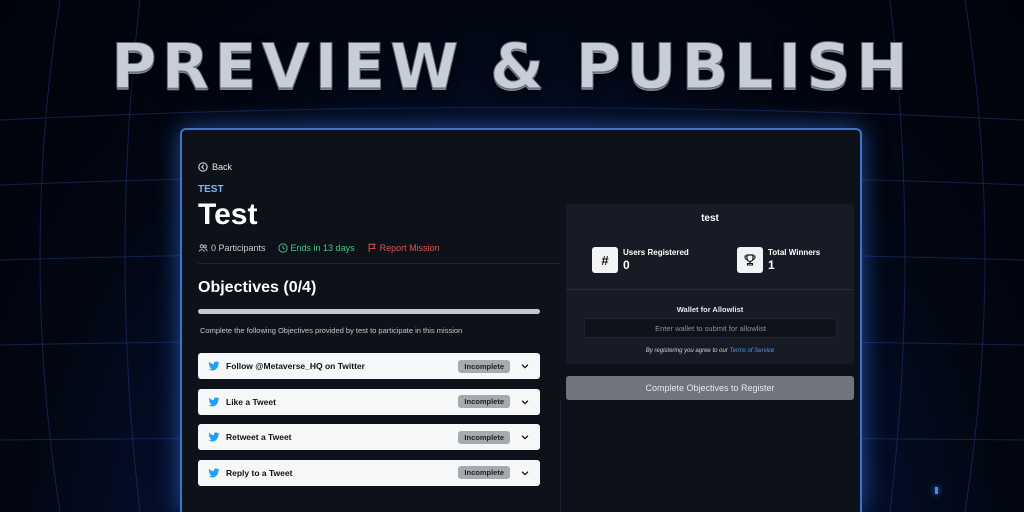 Image resolution: width=1024 pixels, height=512 pixels. What do you see at coordinates (605, 260) in the screenshot?
I see `hash-icon: #` at bounding box center [605, 260].